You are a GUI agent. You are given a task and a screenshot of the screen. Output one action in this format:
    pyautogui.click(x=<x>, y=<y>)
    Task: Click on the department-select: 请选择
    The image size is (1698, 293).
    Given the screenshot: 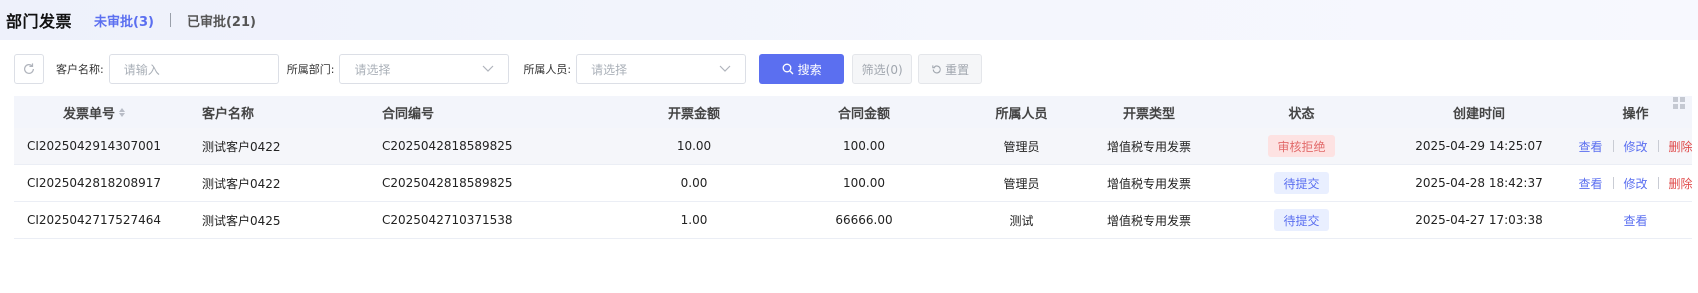 What is the action you would take?
    pyautogui.click(x=424, y=69)
    